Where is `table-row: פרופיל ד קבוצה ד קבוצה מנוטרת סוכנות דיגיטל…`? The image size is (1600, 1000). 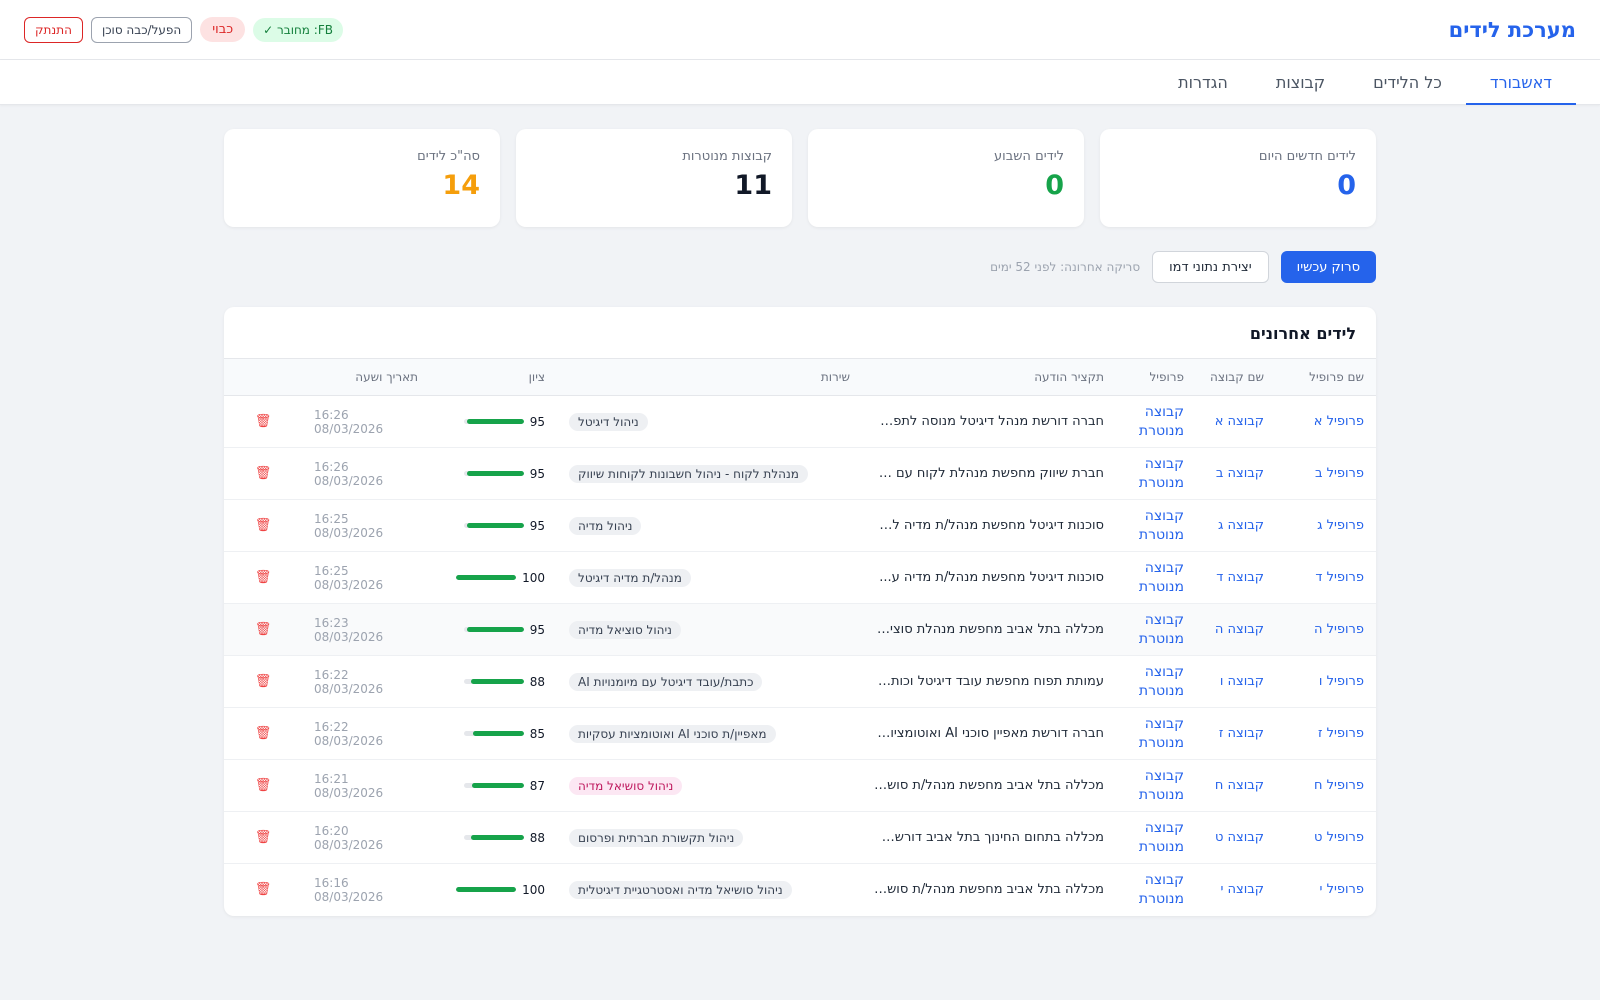 table-row: פרופיל ד קבוצה ד קבוצה מנוטרת סוכנות דיגיטל… is located at coordinates (800, 577).